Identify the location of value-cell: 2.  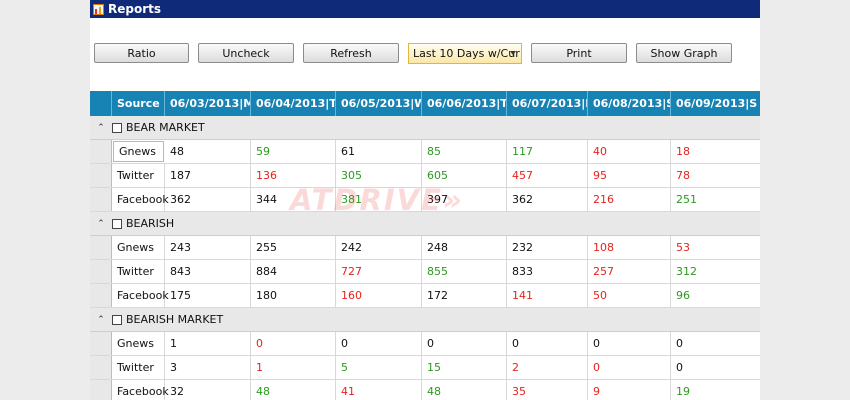
(547, 367).